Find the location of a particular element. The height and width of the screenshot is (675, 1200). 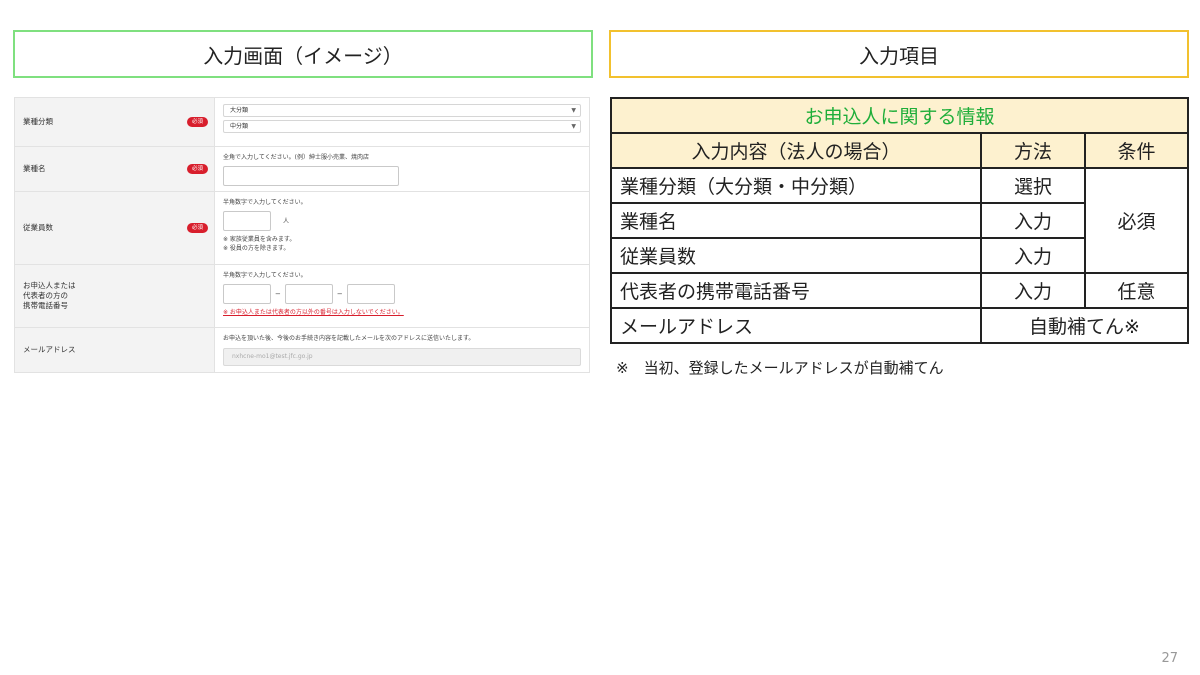

table-row: 代表者の携帯電話番号 入力 任意 is located at coordinates (899, 290).